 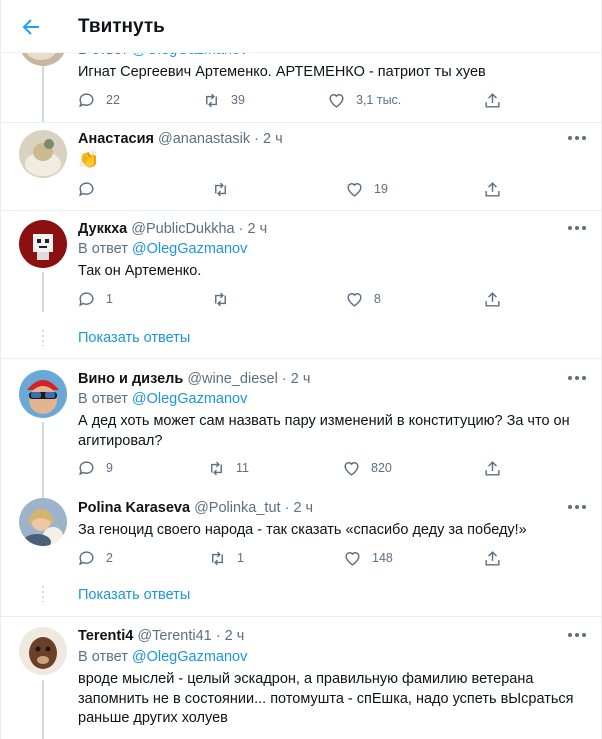 I want to click on display-name: Вино и дизель, so click(x=130, y=379).